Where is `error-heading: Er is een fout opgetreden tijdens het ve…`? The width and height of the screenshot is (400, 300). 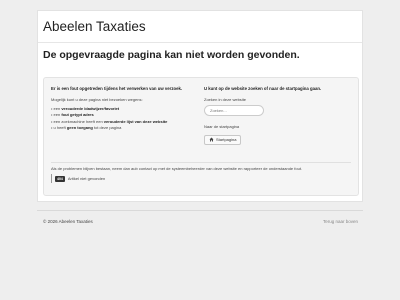 error-heading: Er is een fout opgetreden tijdens het ve… is located at coordinates (117, 88).